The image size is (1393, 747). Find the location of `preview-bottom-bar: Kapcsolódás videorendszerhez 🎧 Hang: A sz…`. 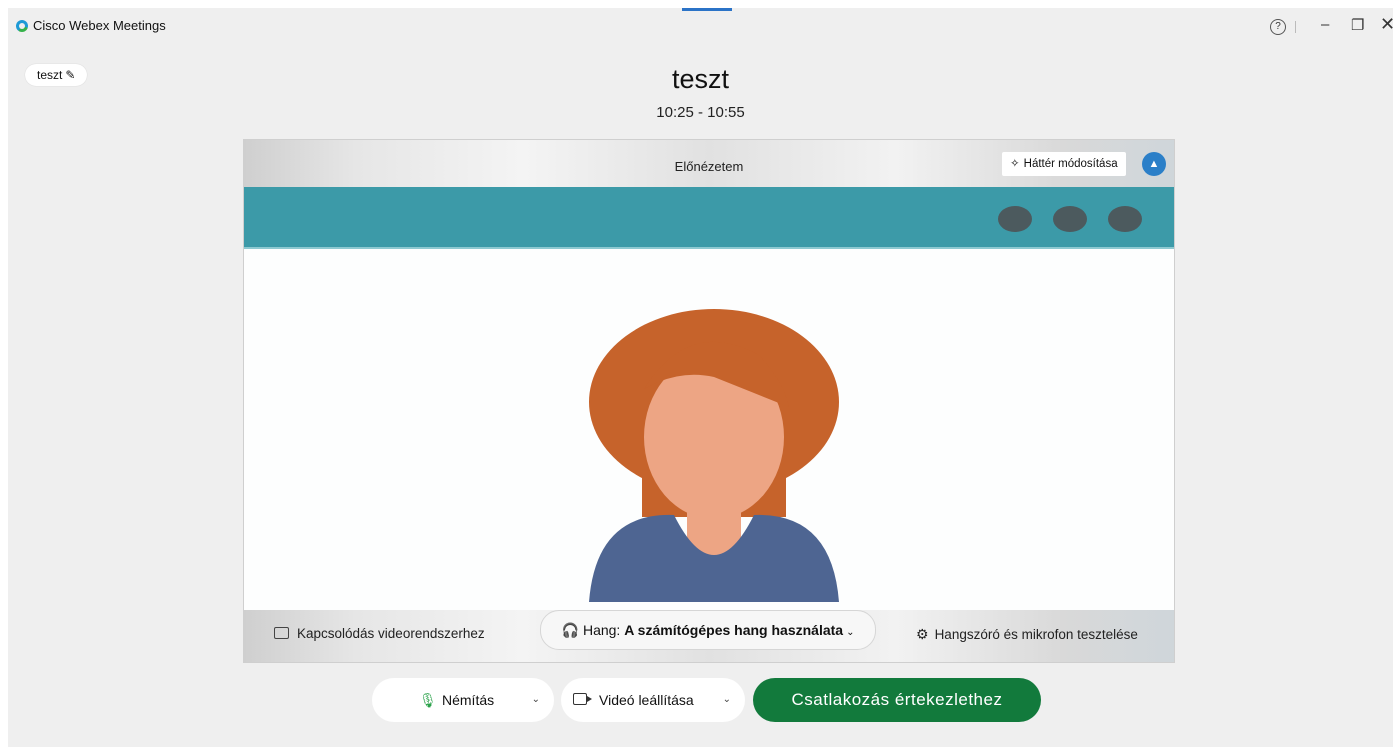

preview-bottom-bar: Kapcsolódás videorendszerhez 🎧 Hang: A sz… is located at coordinates (709, 636).